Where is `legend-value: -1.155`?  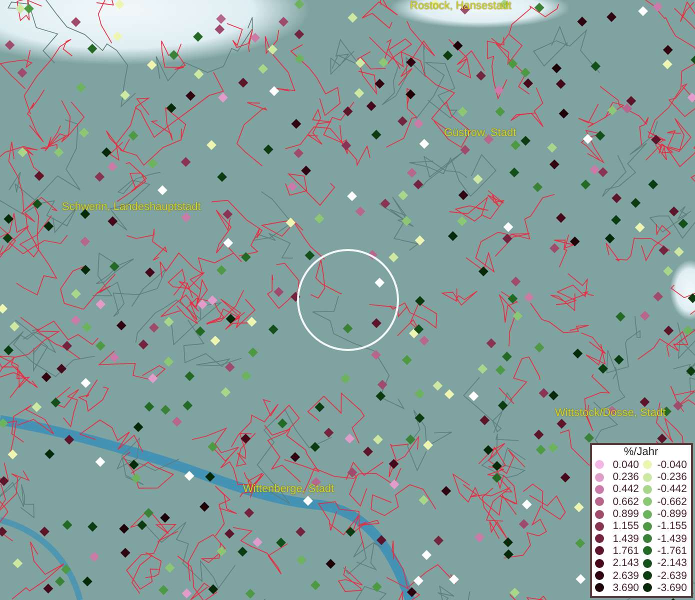 legend-value: -1.155 is located at coordinates (671, 526).